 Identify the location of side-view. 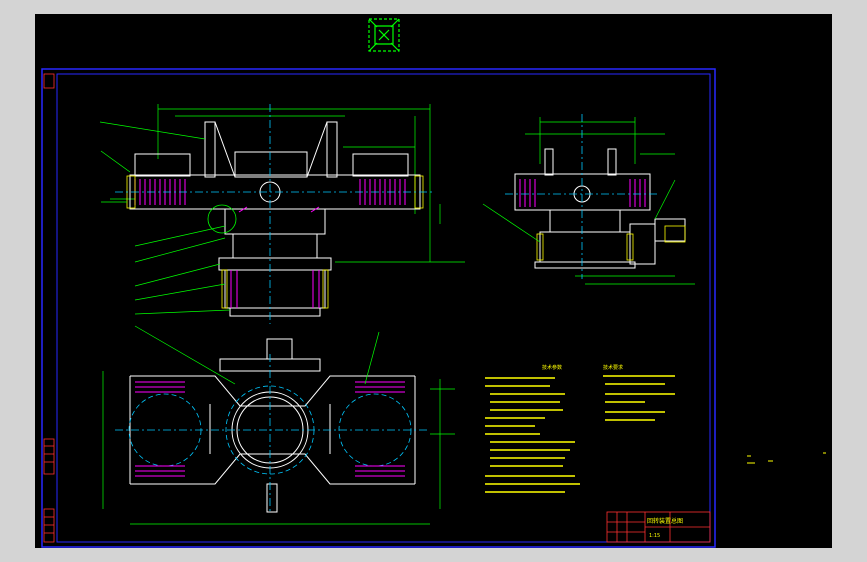
(588, 199).